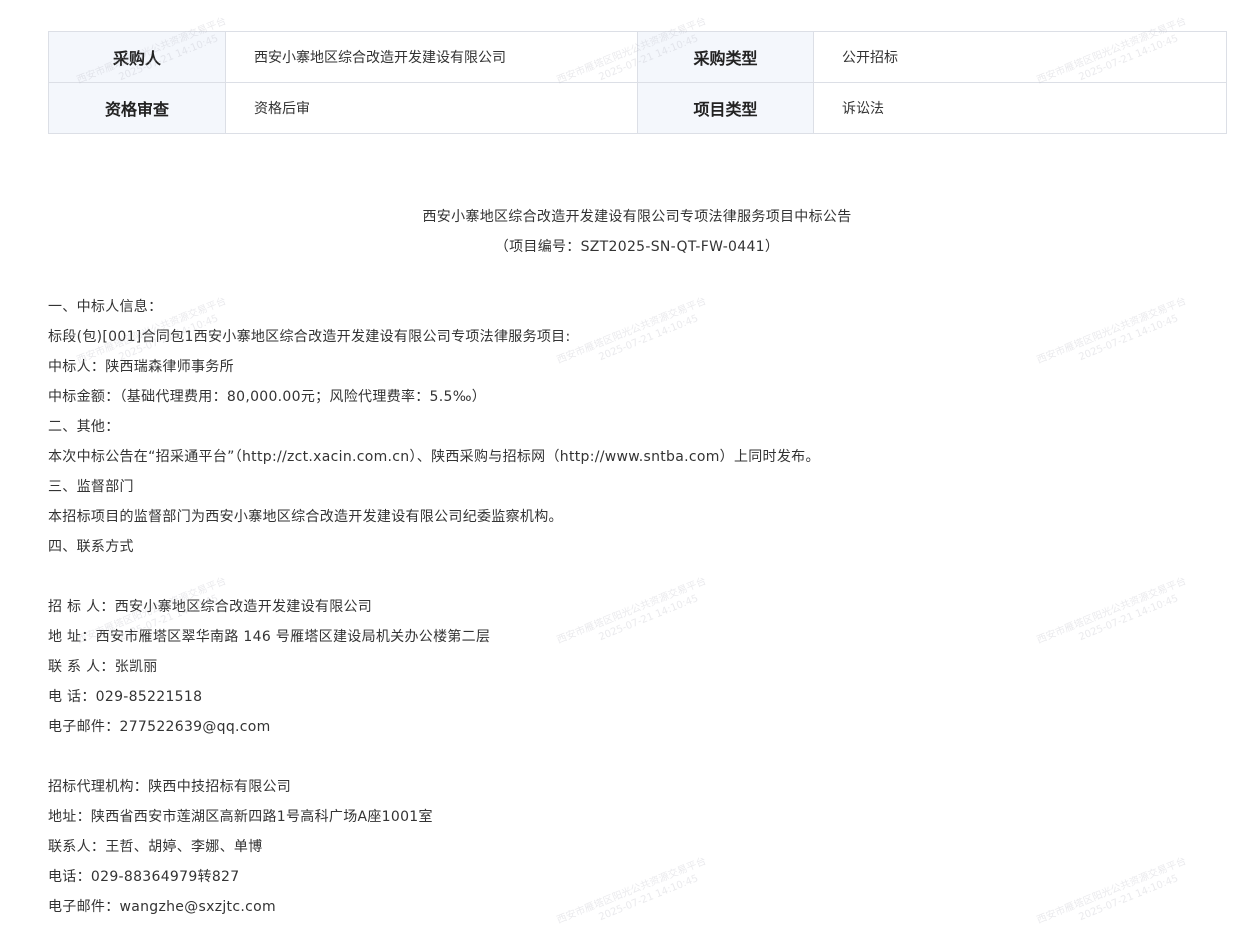 The height and width of the screenshot is (948, 1236). Describe the element at coordinates (725, 57) in the screenshot. I see `purchase-type-label: 采购类型` at that location.